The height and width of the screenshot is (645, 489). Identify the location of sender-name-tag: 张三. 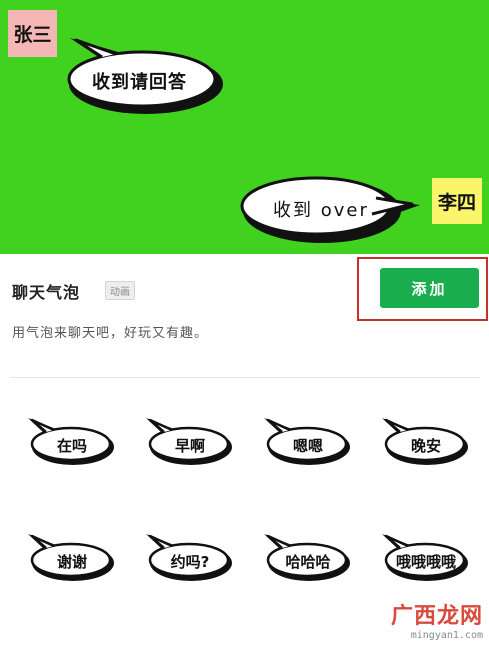
(32, 33).